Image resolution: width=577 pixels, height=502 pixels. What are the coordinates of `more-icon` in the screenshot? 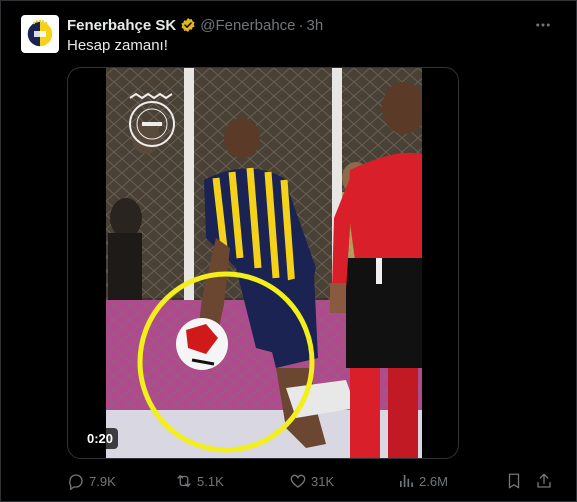 It's located at (543, 25).